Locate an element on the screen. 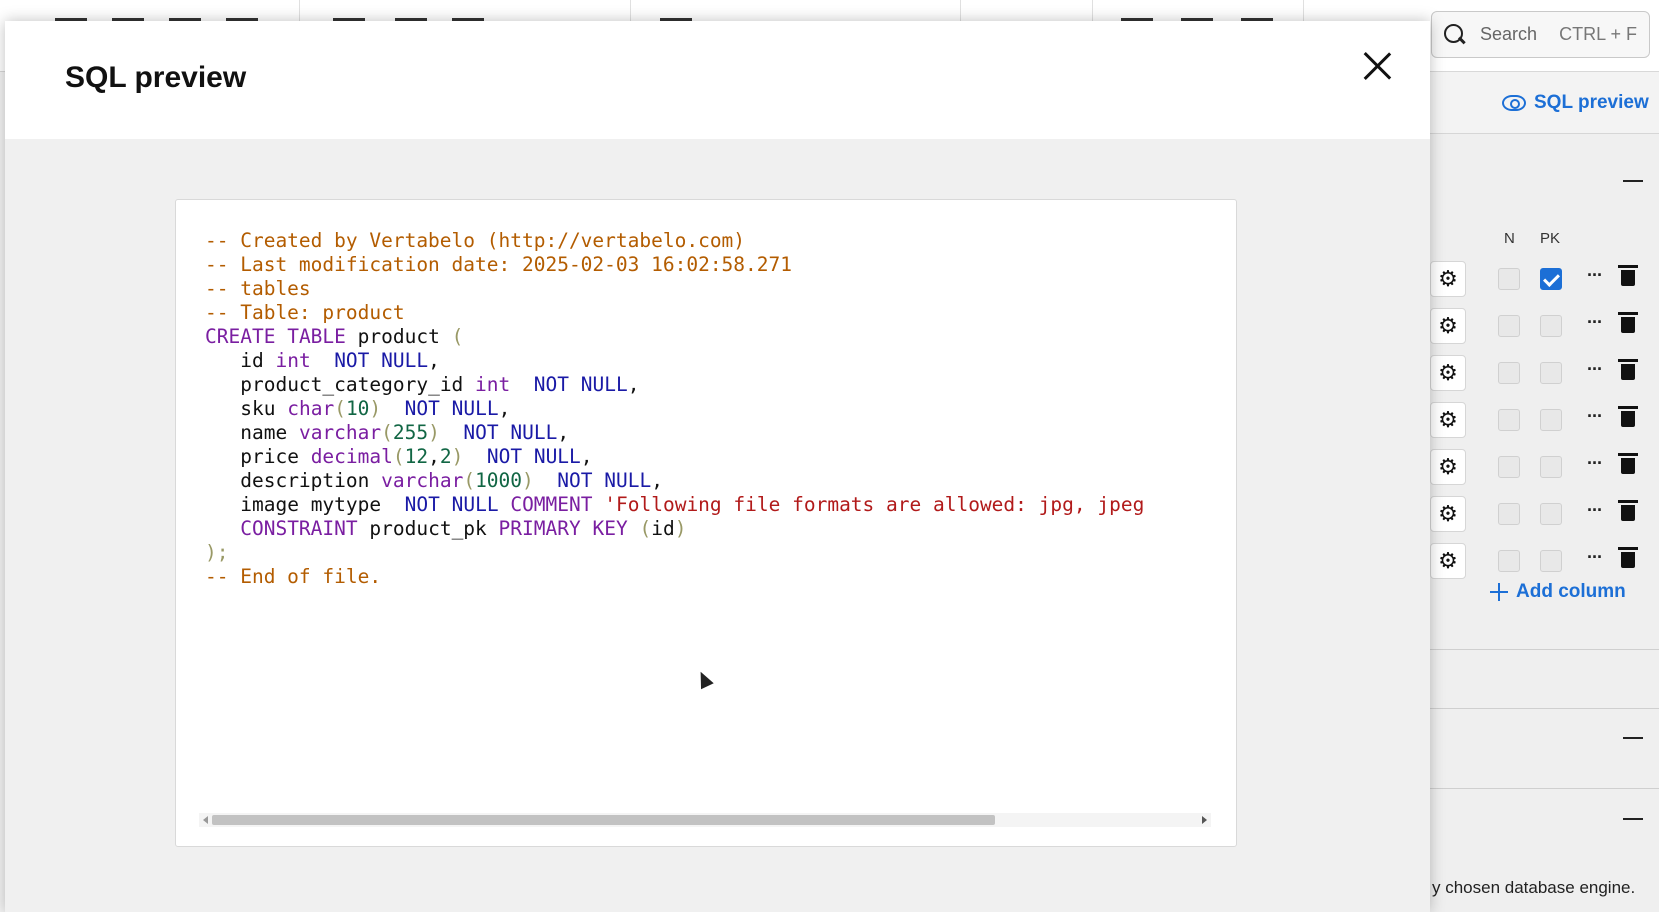 The width and height of the screenshot is (1659, 912). panel-header: SQL preview is located at coordinates (1544, 103).